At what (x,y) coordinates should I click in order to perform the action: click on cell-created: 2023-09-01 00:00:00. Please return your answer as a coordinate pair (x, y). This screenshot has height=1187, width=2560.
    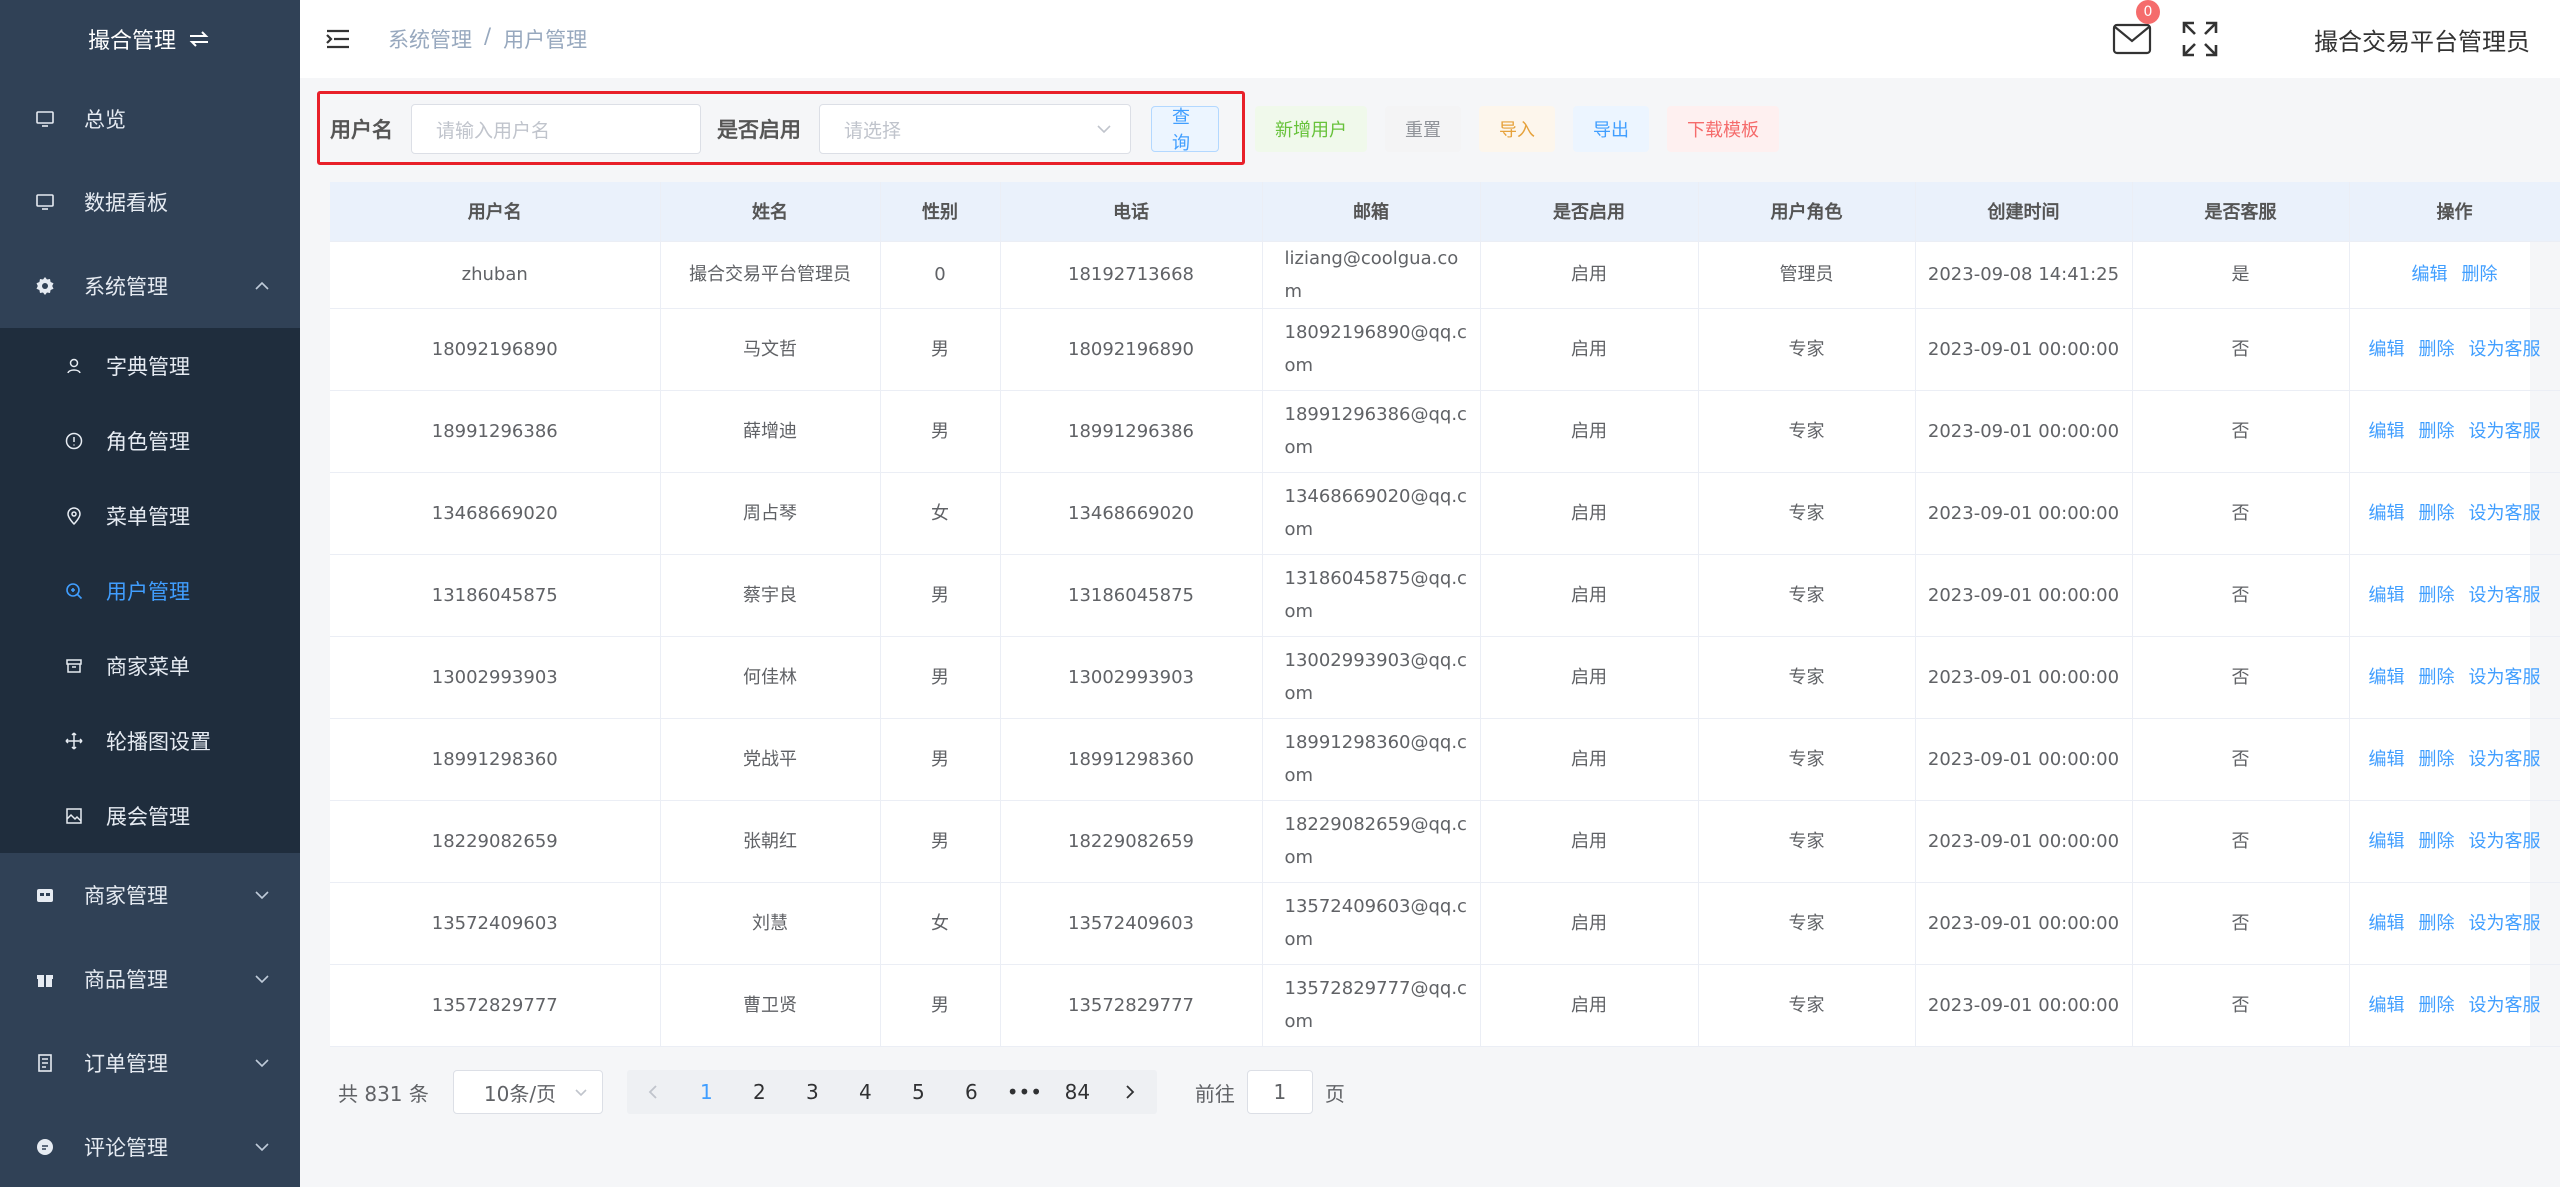
    Looking at the image, I should click on (2024, 595).